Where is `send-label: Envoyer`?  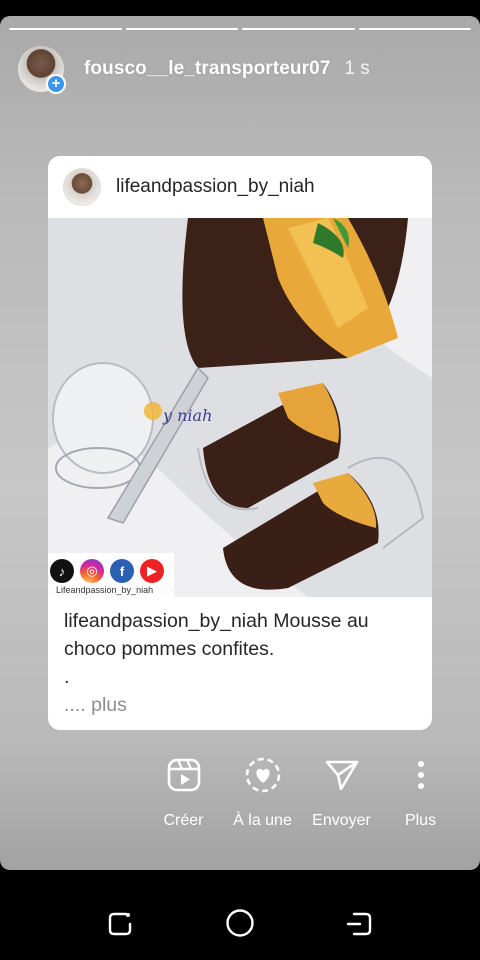 send-label: Envoyer is located at coordinates (341, 820).